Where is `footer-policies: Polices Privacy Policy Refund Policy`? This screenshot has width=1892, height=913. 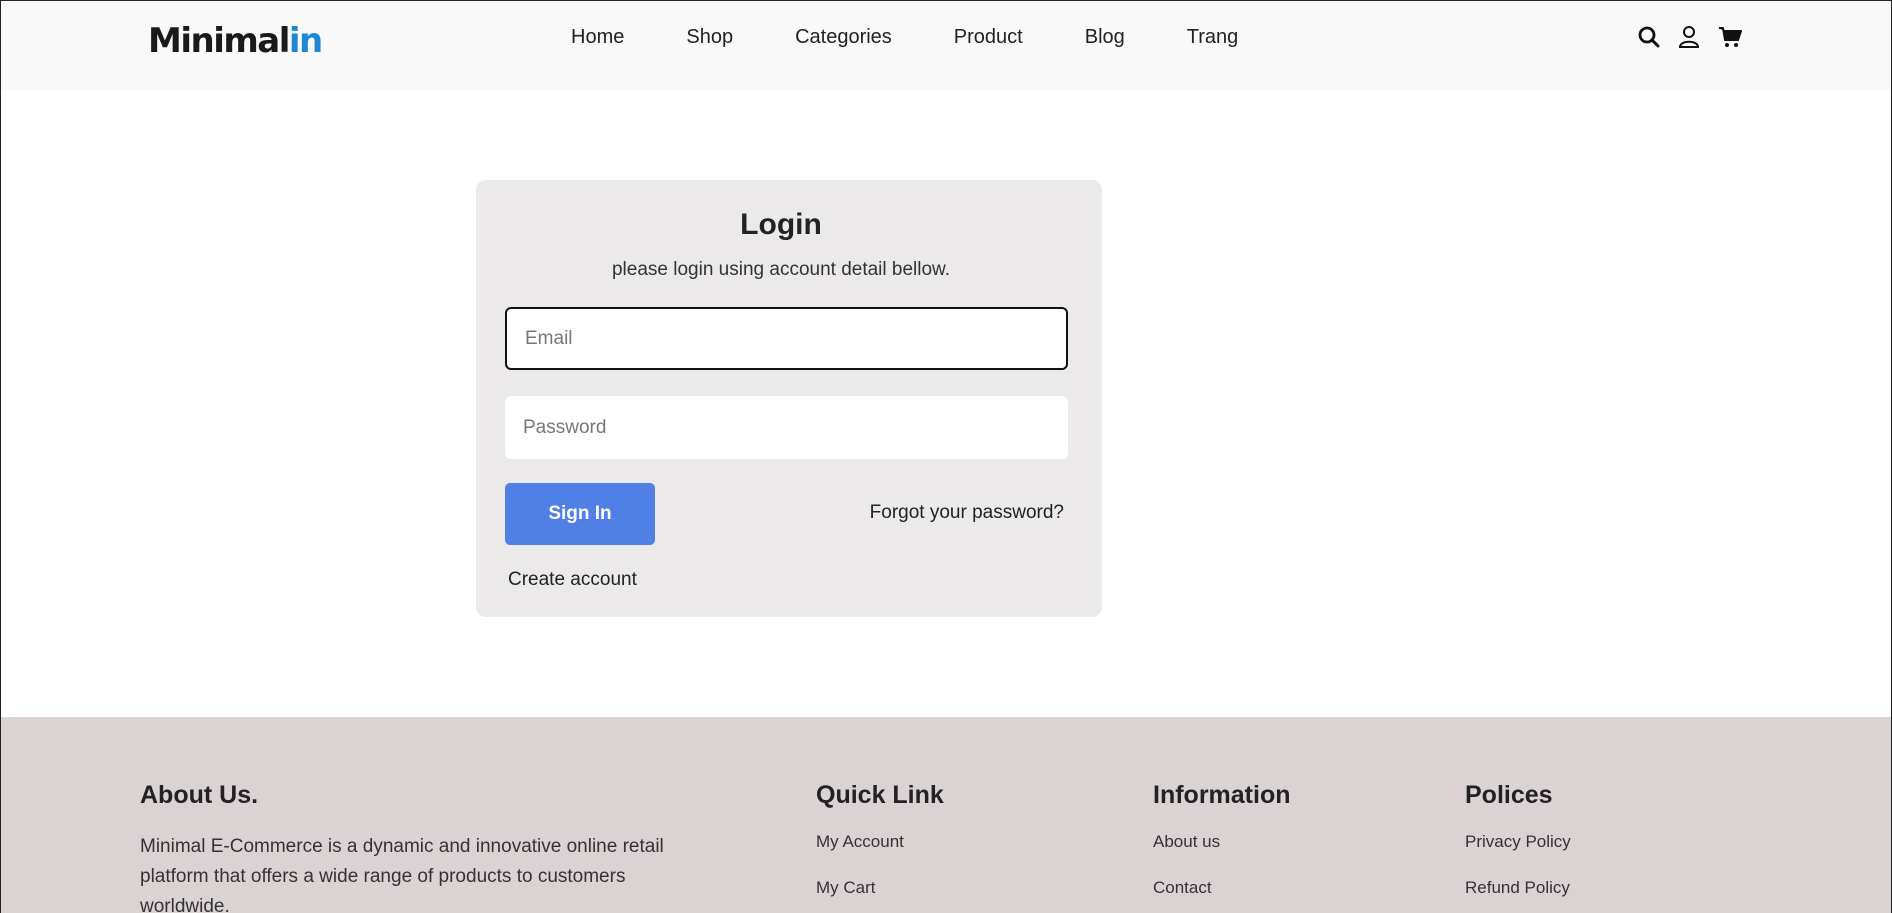
footer-policies: Polices Privacy Policy Refund Policy is located at coordinates (1518, 847).